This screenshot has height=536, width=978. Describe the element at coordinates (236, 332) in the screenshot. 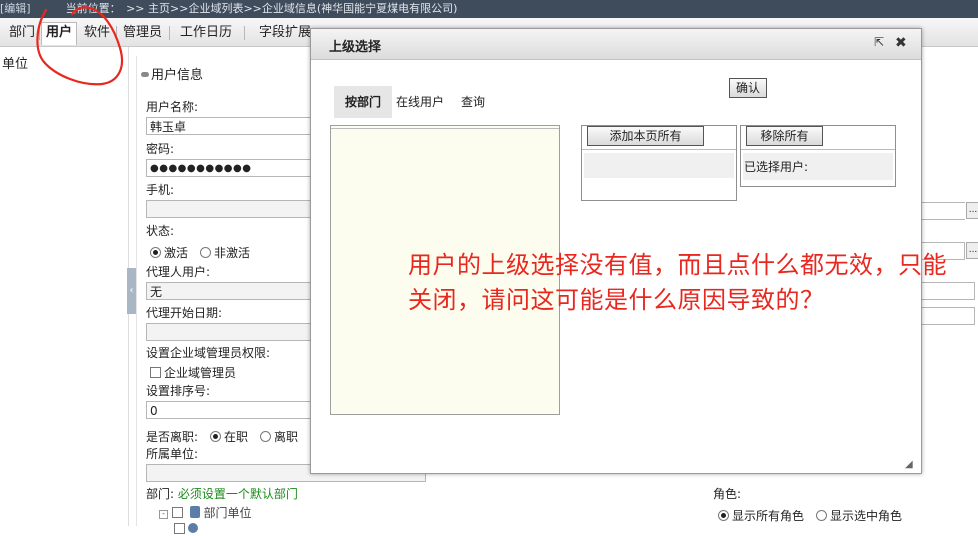

I see `proxy-start-input` at that location.